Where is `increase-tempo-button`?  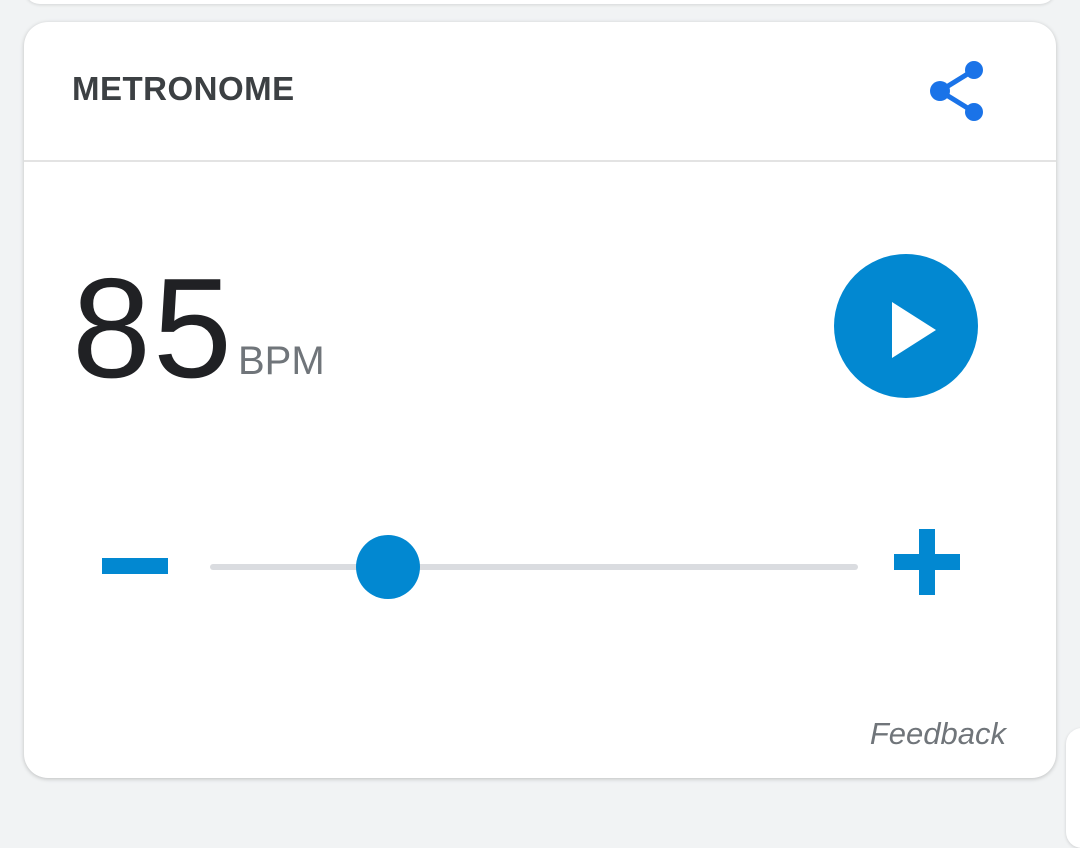 increase-tempo-button is located at coordinates (926, 562).